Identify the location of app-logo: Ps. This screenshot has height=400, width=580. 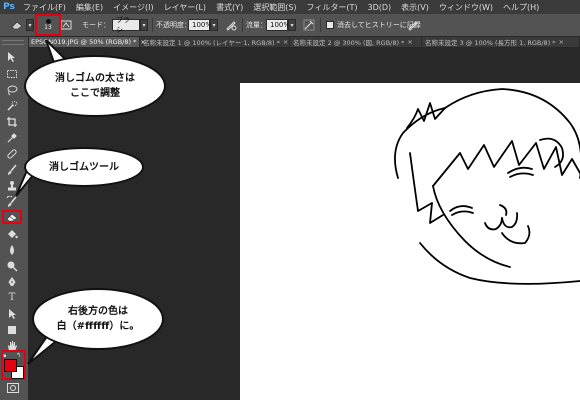
(9, 7).